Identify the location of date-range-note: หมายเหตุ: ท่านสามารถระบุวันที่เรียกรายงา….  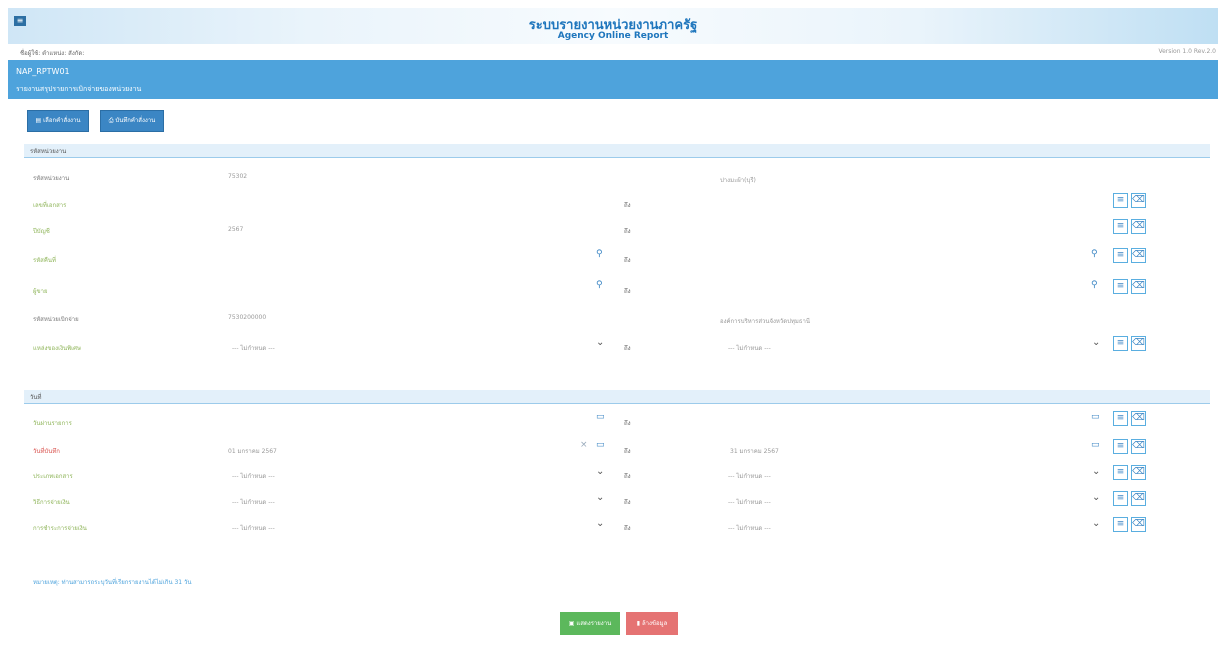
(112, 582).